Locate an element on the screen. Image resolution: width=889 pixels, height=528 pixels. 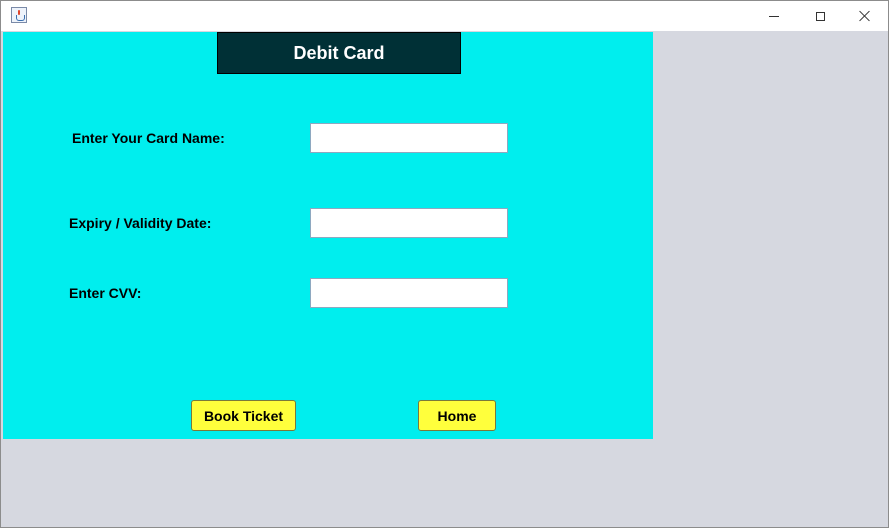
home-button: Home is located at coordinates (457, 415).